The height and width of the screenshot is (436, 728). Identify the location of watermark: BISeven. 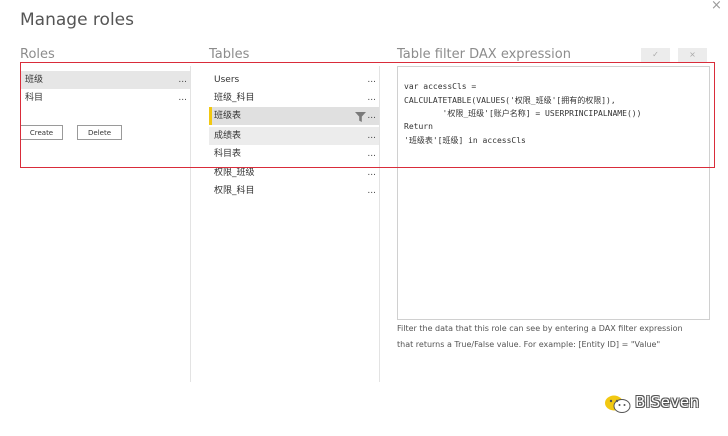
(656, 404).